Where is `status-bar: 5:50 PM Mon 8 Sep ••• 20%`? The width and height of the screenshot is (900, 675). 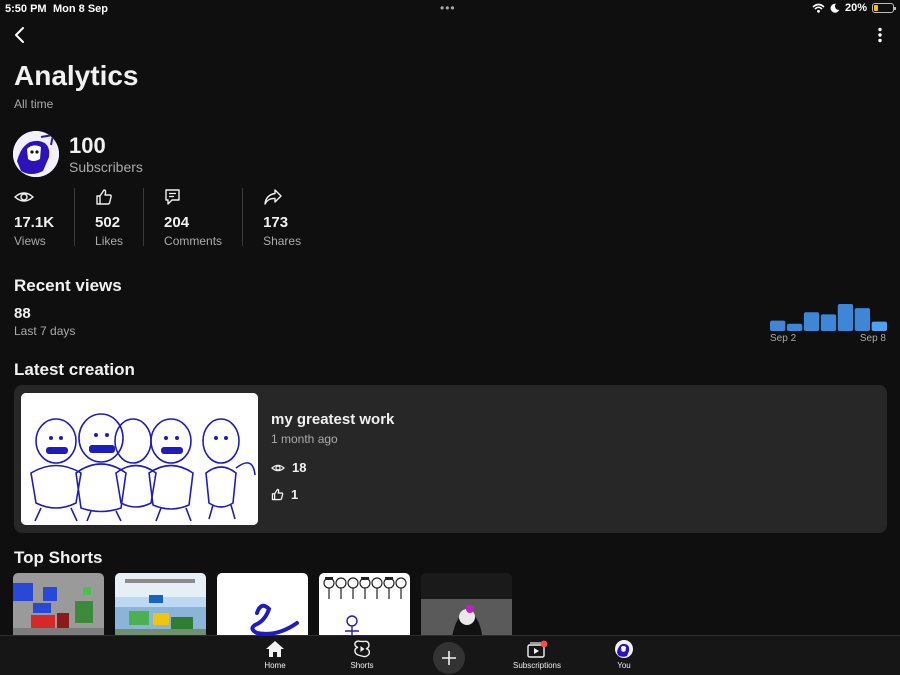
status-bar: 5:50 PM Mon 8 Sep ••• 20% is located at coordinates (450, 9).